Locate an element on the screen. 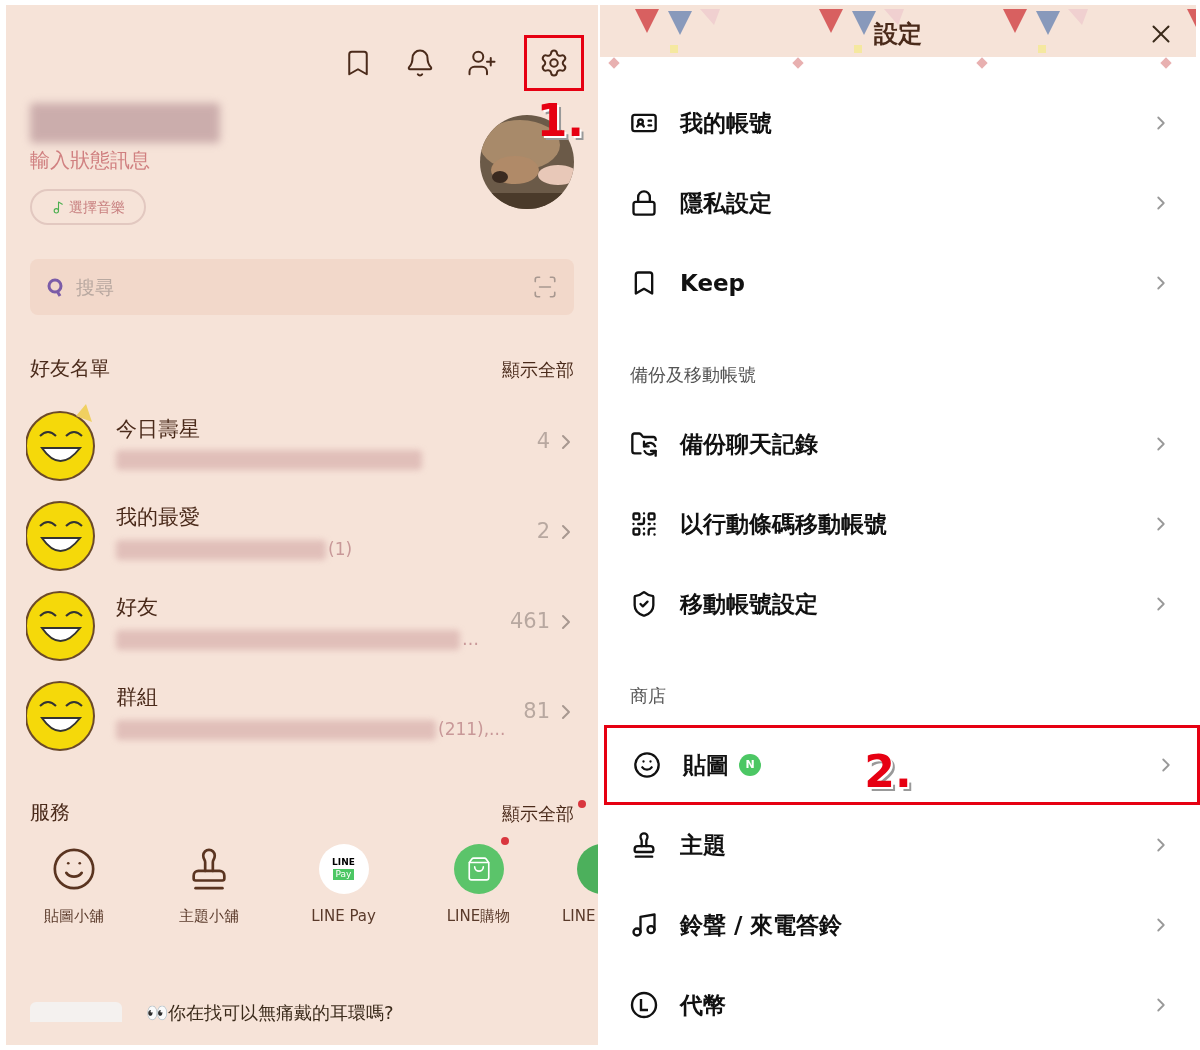 This screenshot has width=1200, height=1050. pay-logo: LINE Pay is located at coordinates (343, 869).